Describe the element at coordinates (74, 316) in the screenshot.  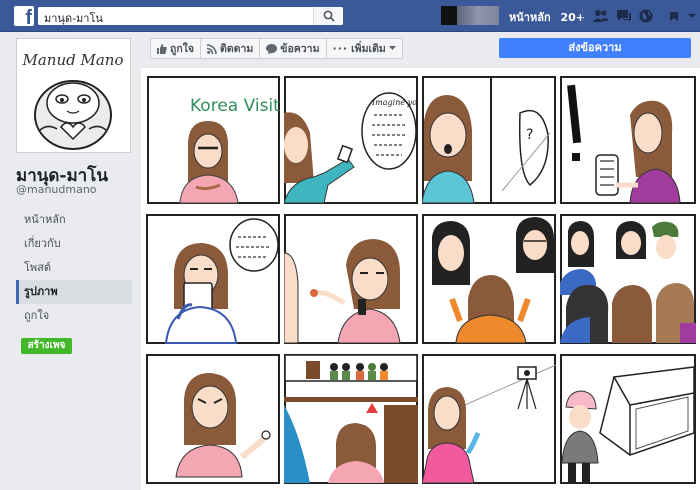
I see `sidebar-item-likes: ถูกใจ` at that location.